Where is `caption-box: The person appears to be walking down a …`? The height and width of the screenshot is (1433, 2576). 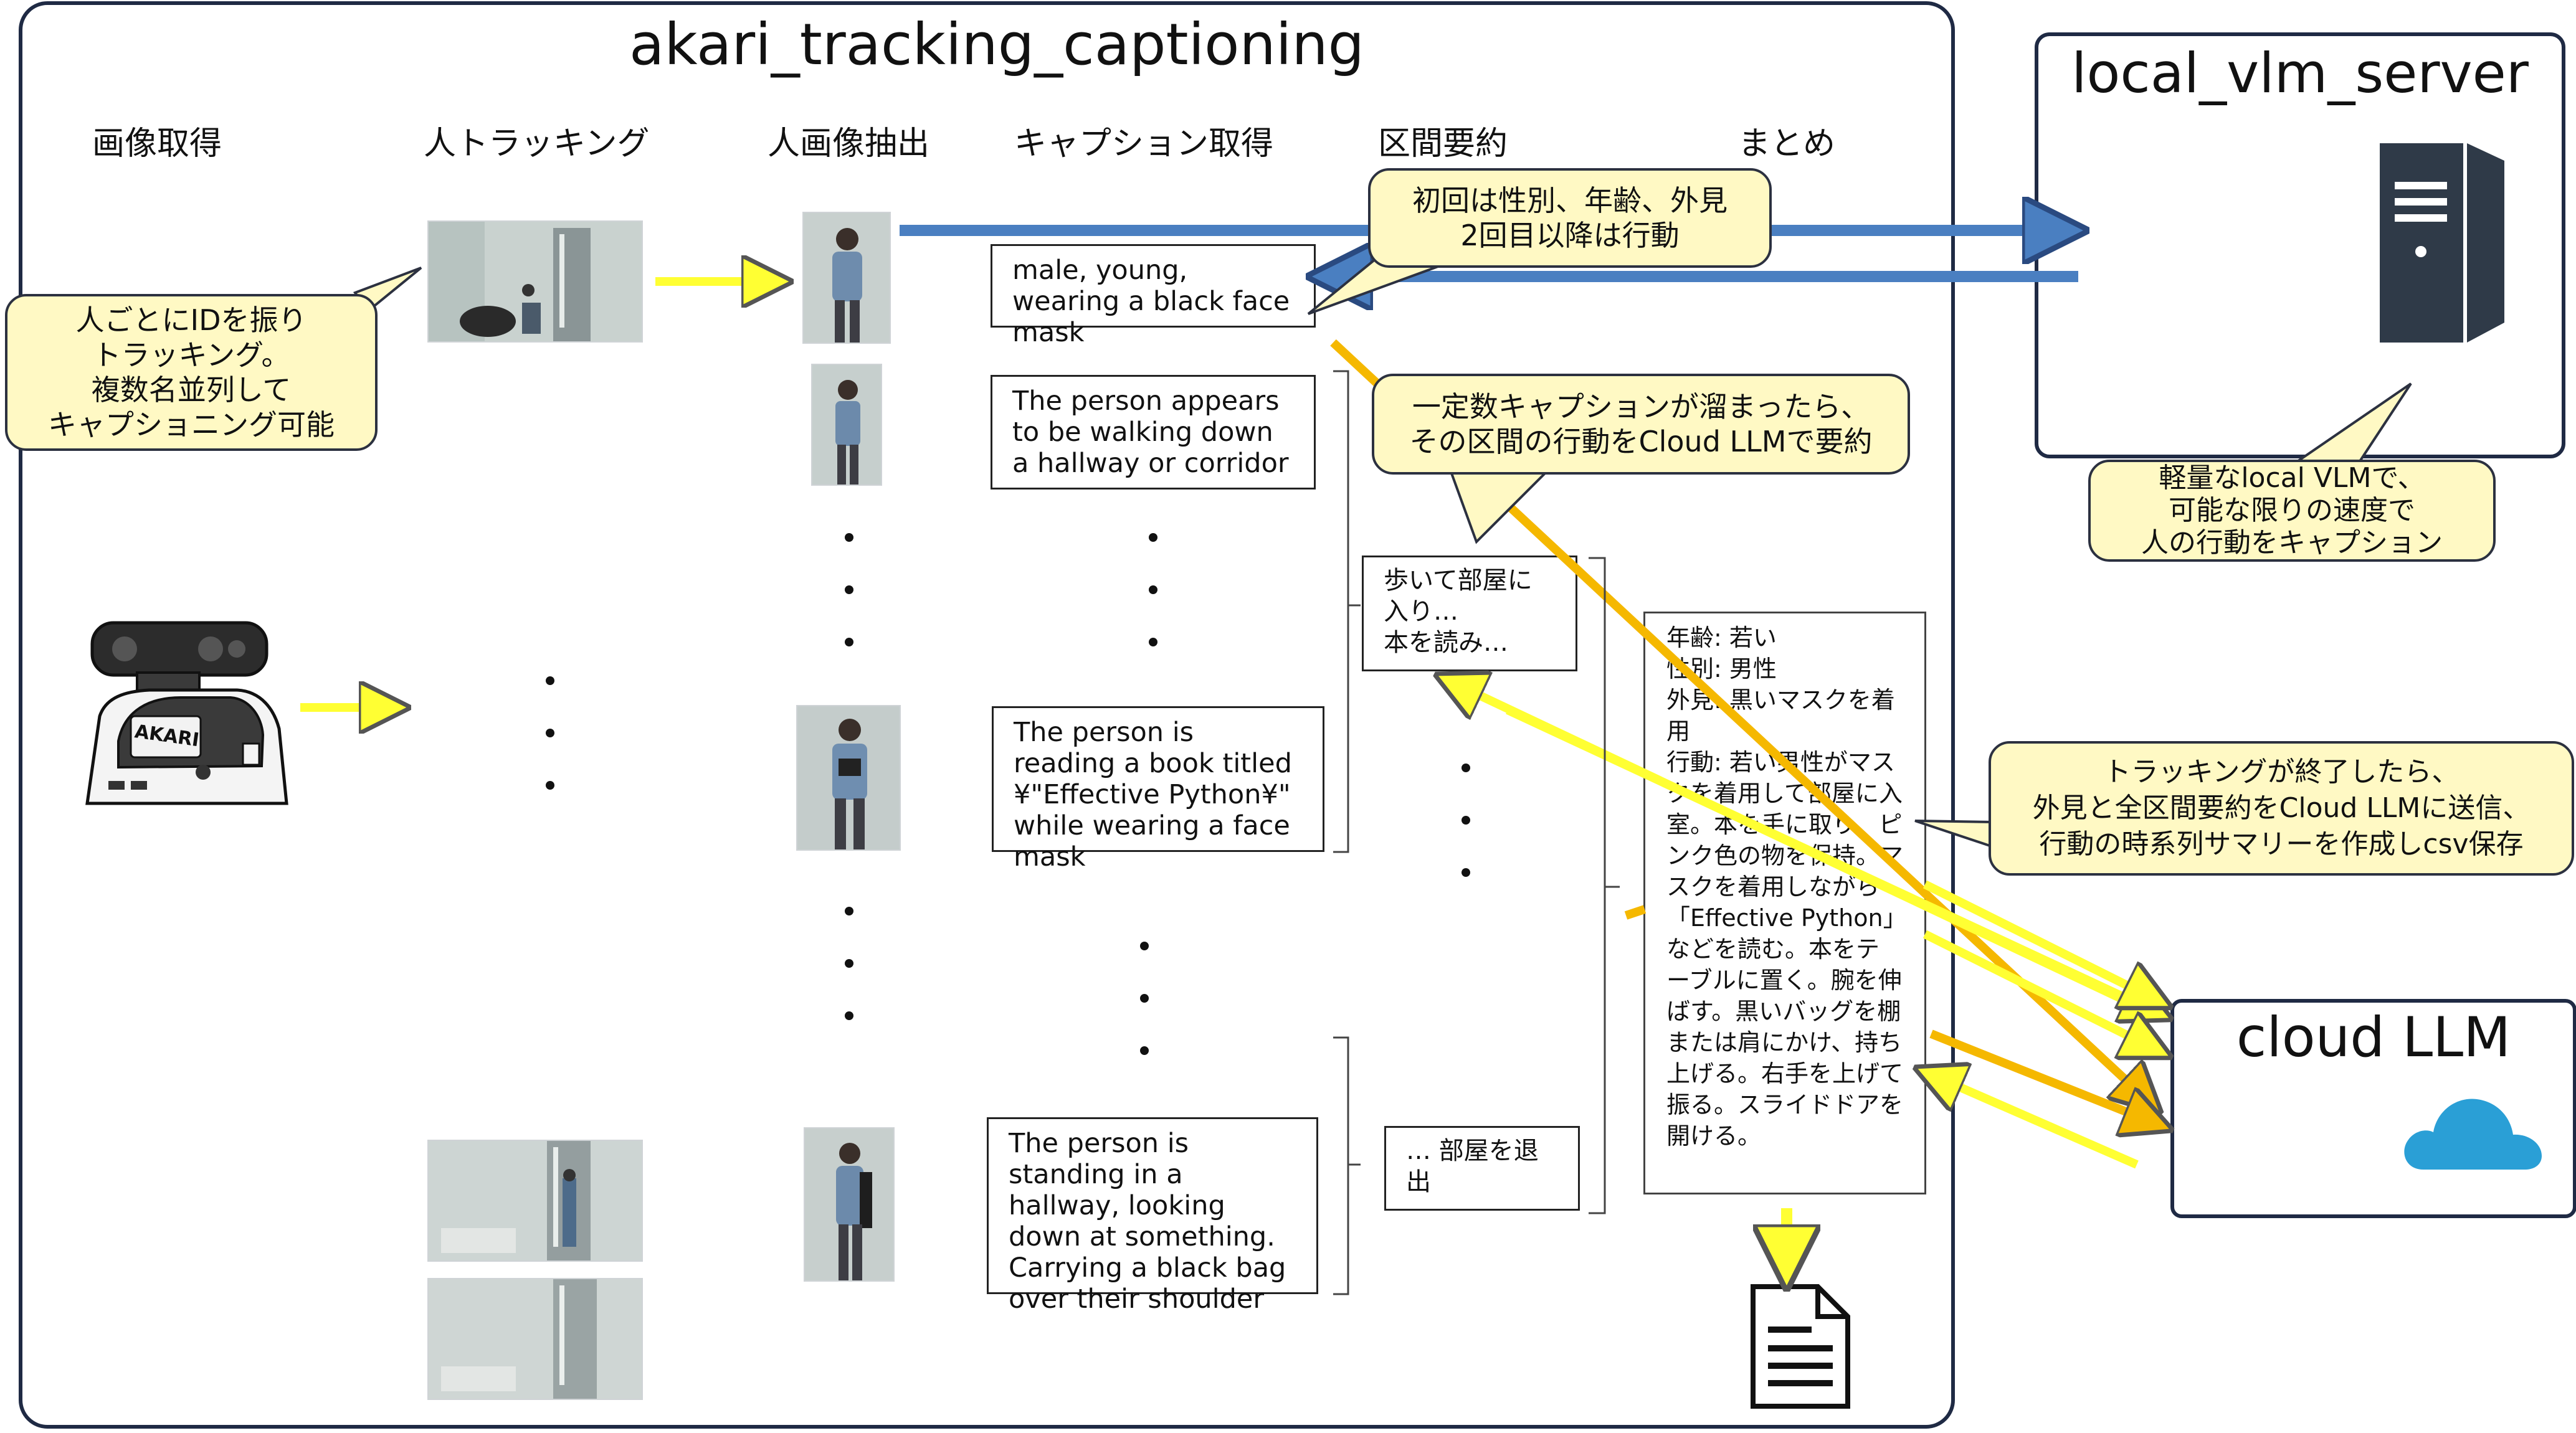
caption-box: The person appears to be walking down a … is located at coordinates (1153, 432).